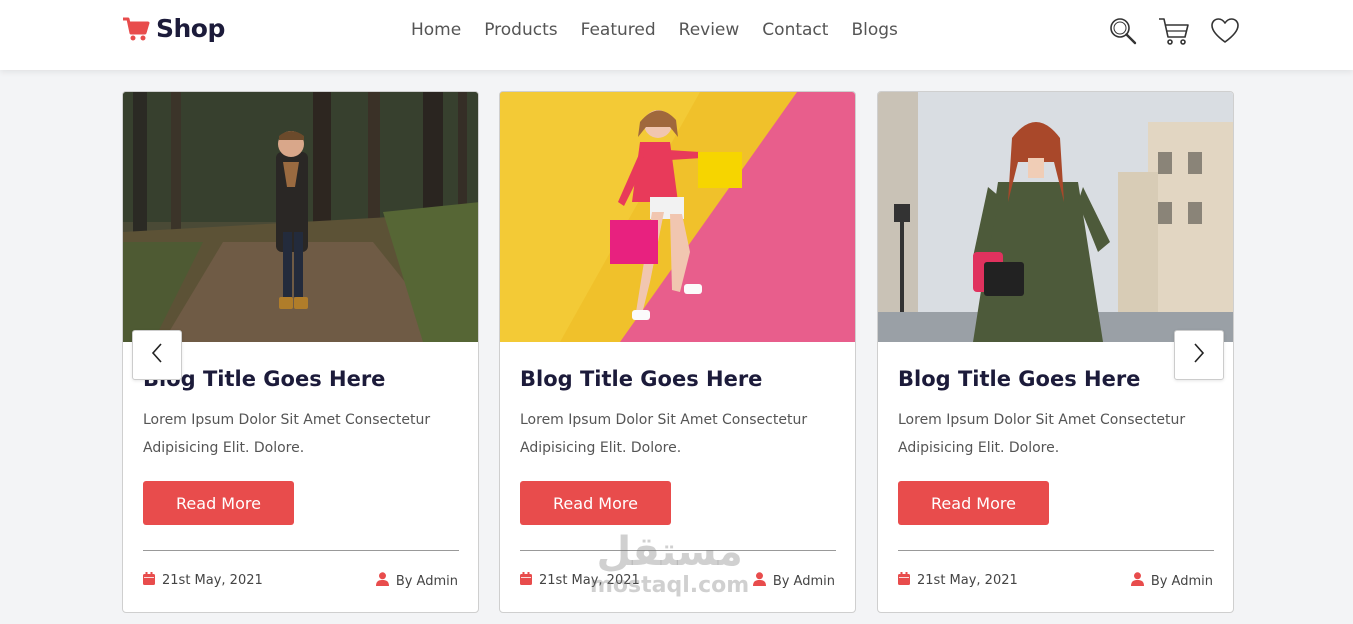 The width and height of the screenshot is (1353, 624). I want to click on heart-icon, so click(1225, 31).